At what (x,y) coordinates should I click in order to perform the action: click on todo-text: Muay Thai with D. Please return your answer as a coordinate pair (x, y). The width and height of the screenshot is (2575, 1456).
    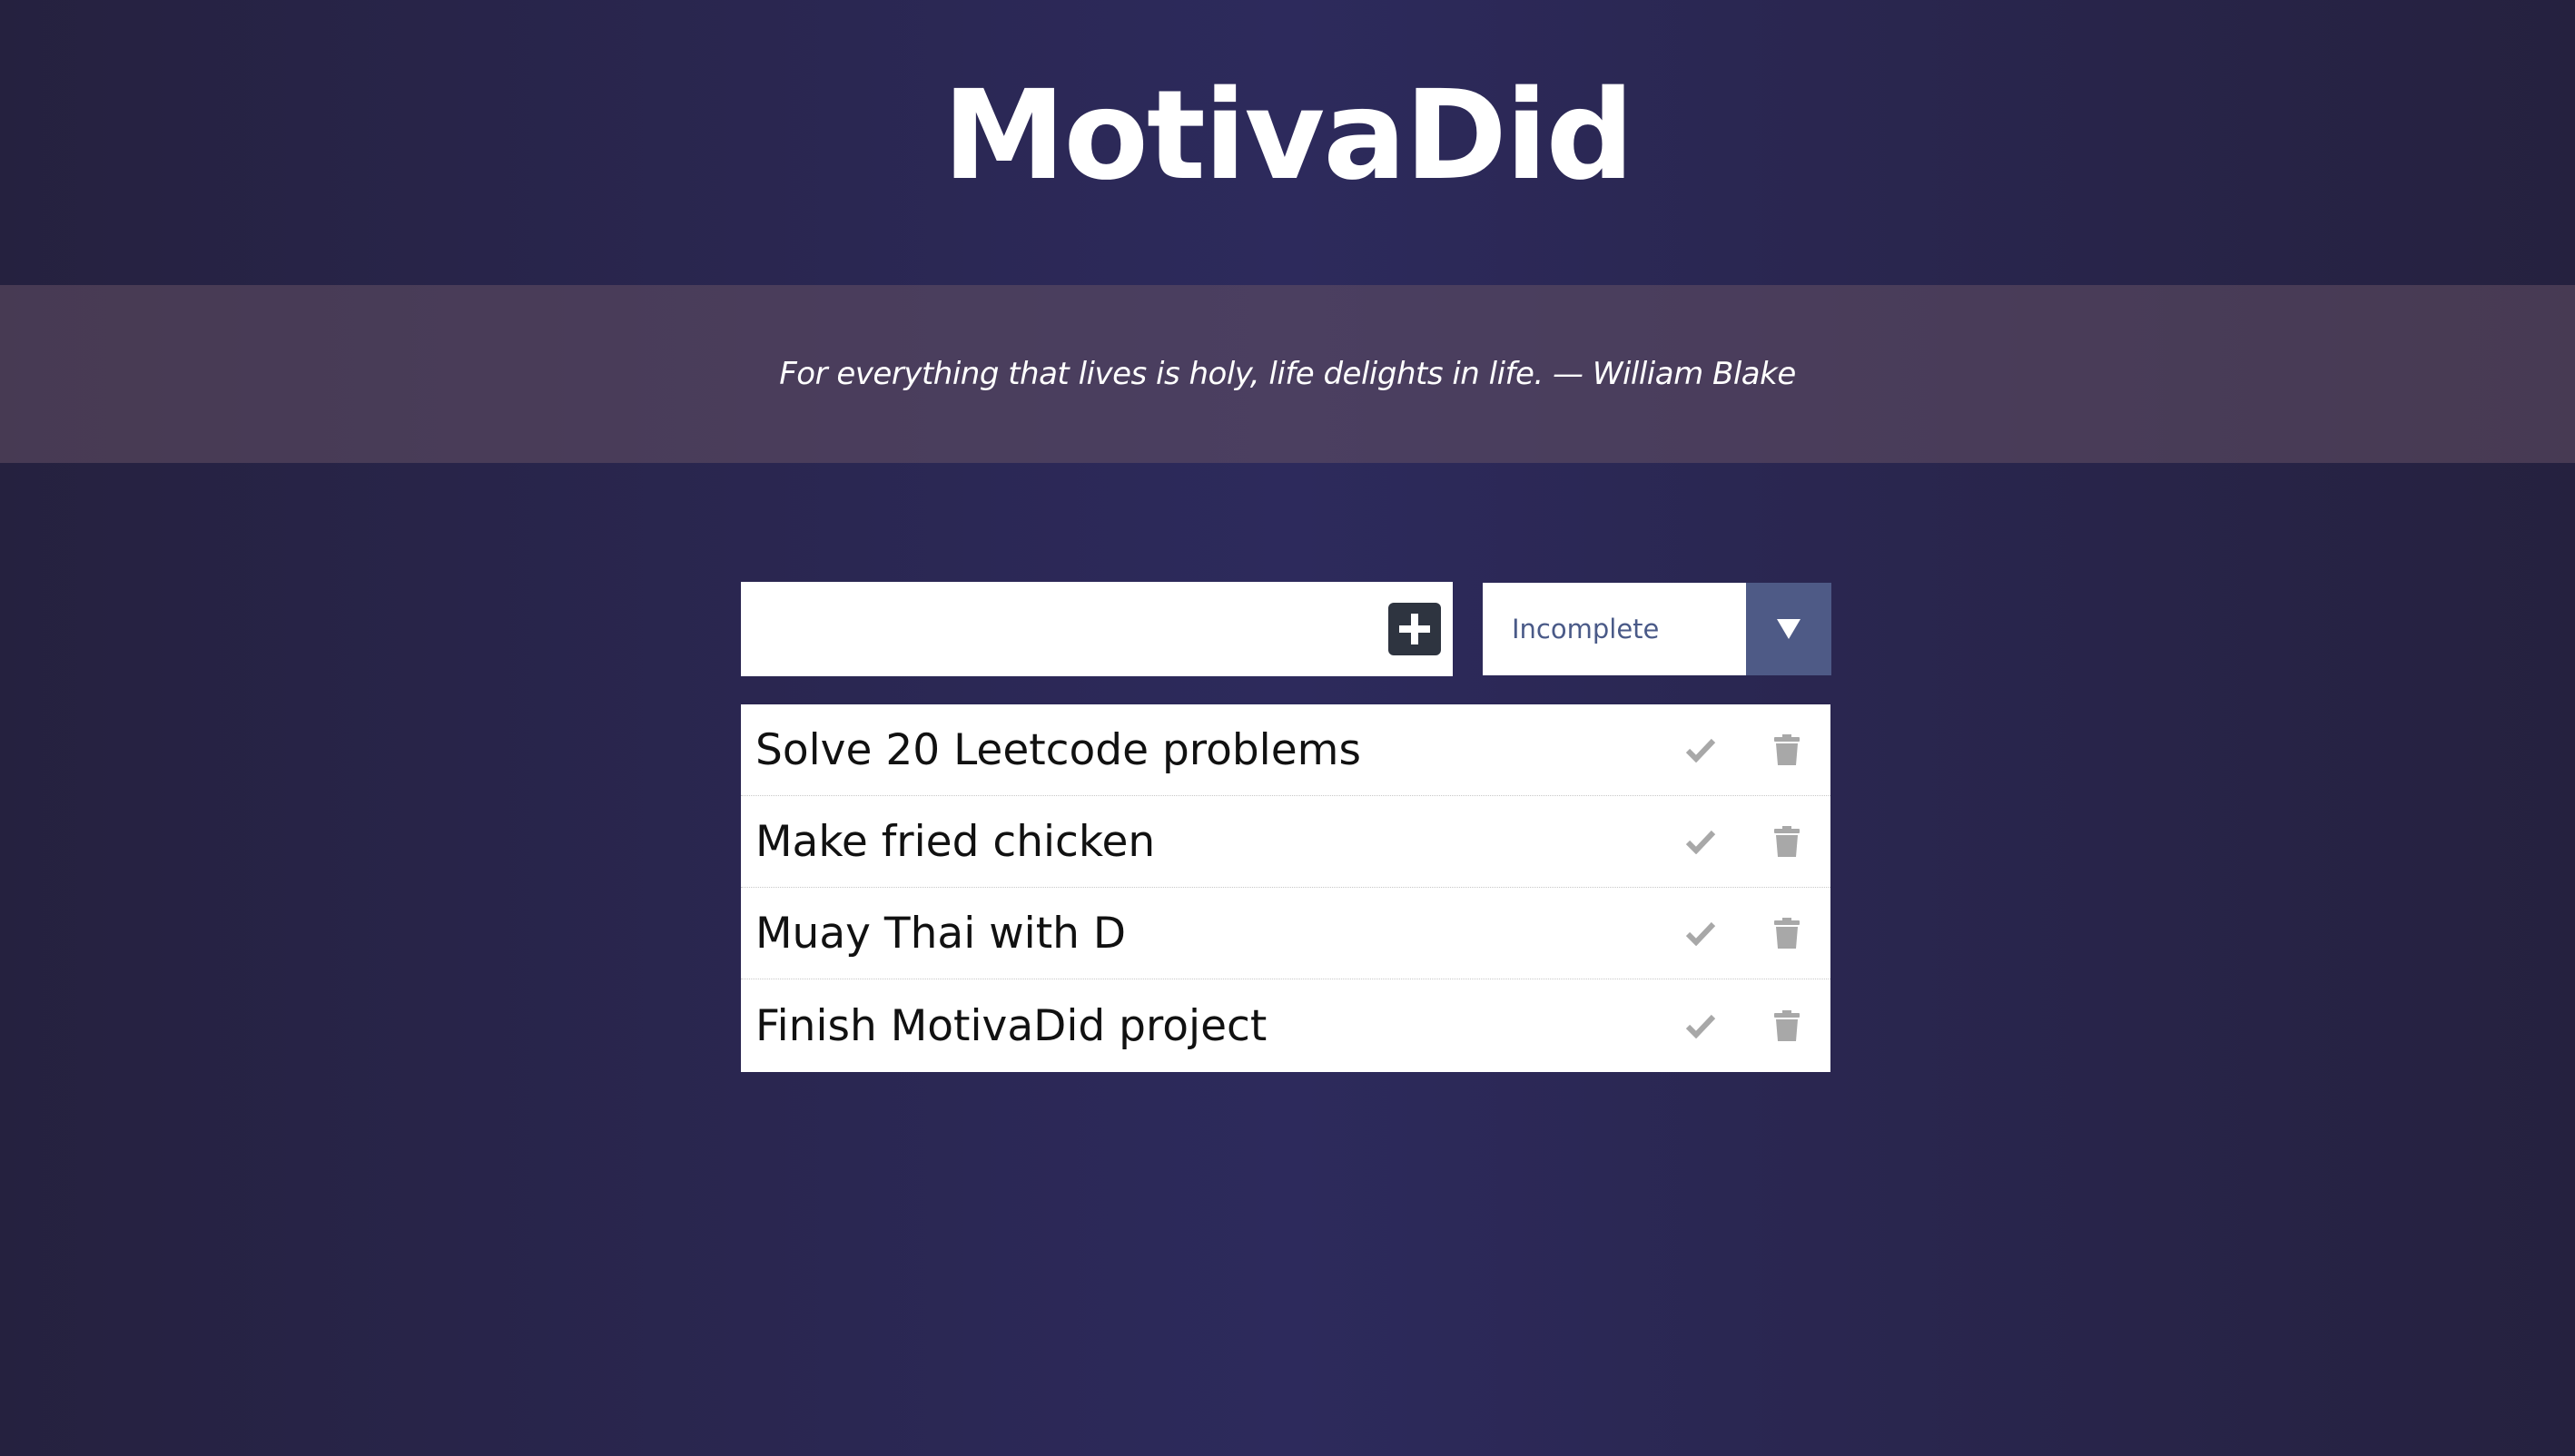
    Looking at the image, I should click on (941, 933).